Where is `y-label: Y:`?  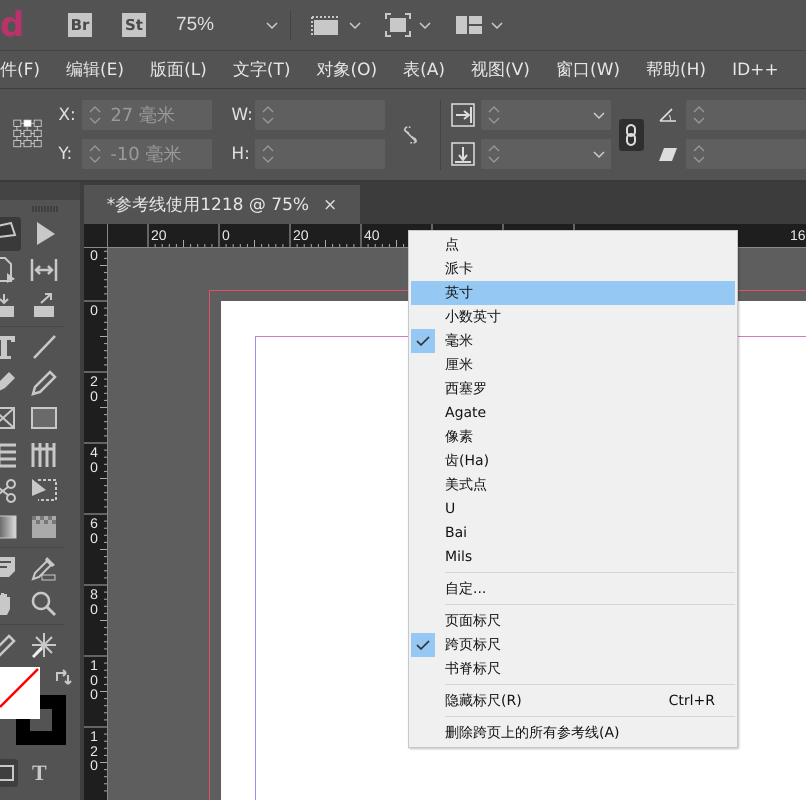
y-label: Y: is located at coordinates (66, 154).